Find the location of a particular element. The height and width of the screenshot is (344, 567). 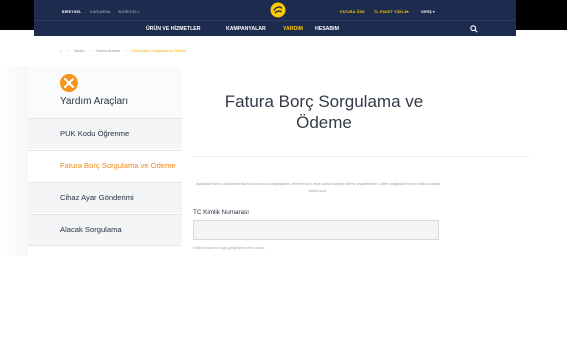

main-nav-urun-ve-hizmetler: ÜRÜN VE HİZMETLER is located at coordinates (173, 29).